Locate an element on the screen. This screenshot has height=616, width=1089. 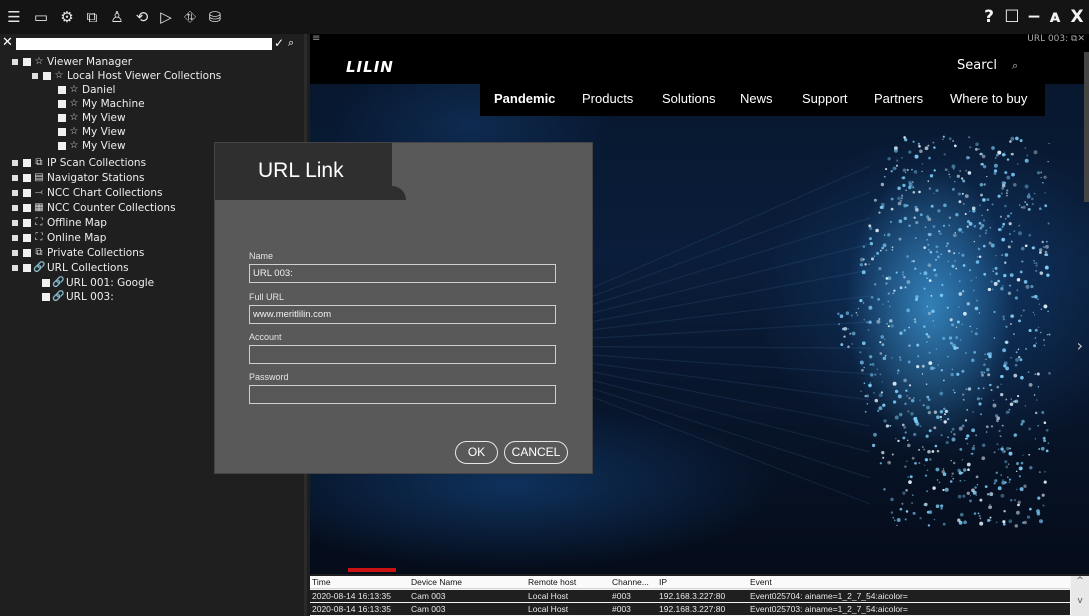
column-ip: IP is located at coordinates (663, 582).